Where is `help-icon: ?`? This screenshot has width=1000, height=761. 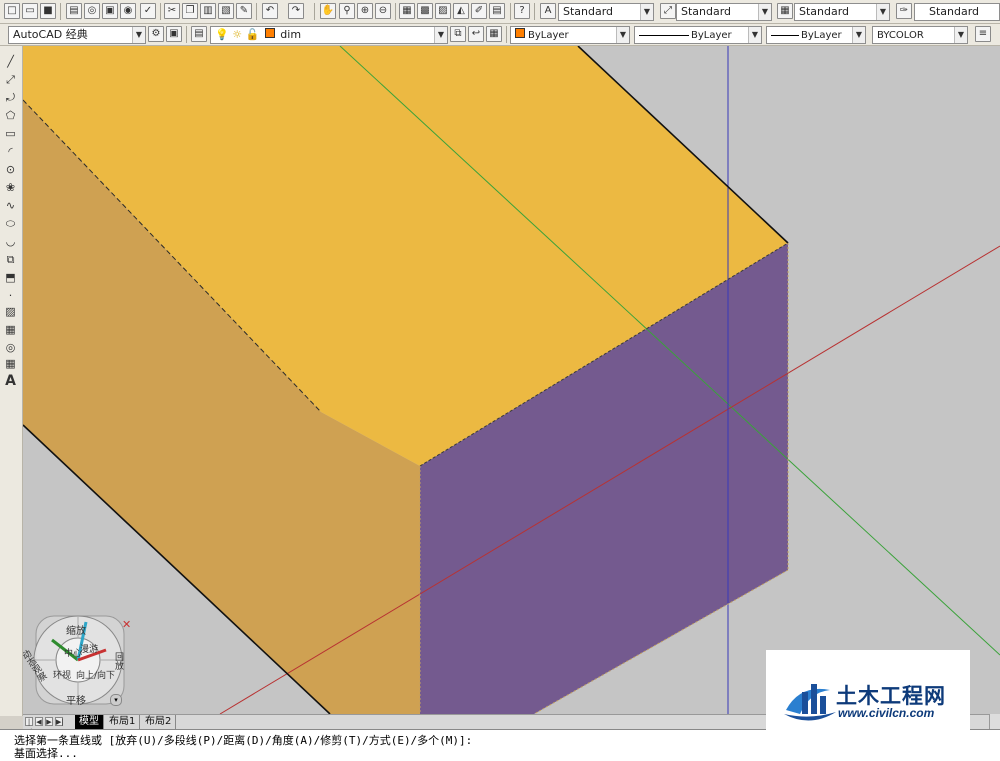
help-icon: ? is located at coordinates (522, 11).